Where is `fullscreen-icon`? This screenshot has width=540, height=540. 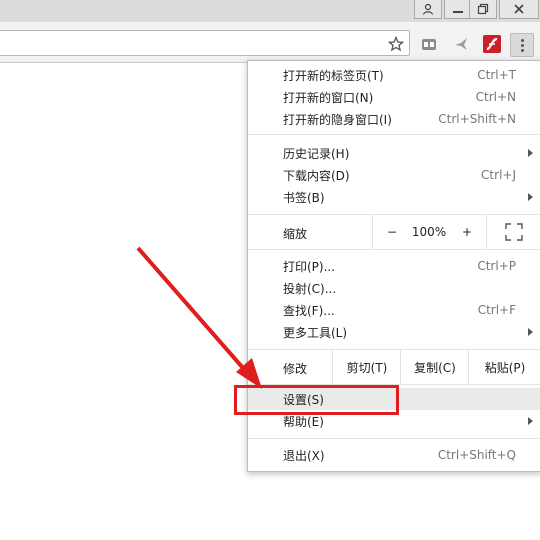 fullscreen-icon is located at coordinates (514, 232).